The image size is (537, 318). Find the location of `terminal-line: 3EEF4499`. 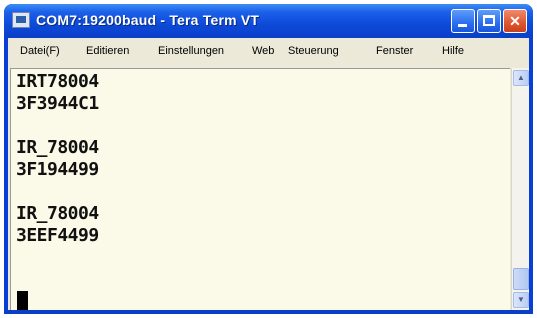

terminal-line: 3EEF4499 is located at coordinates (57, 235).